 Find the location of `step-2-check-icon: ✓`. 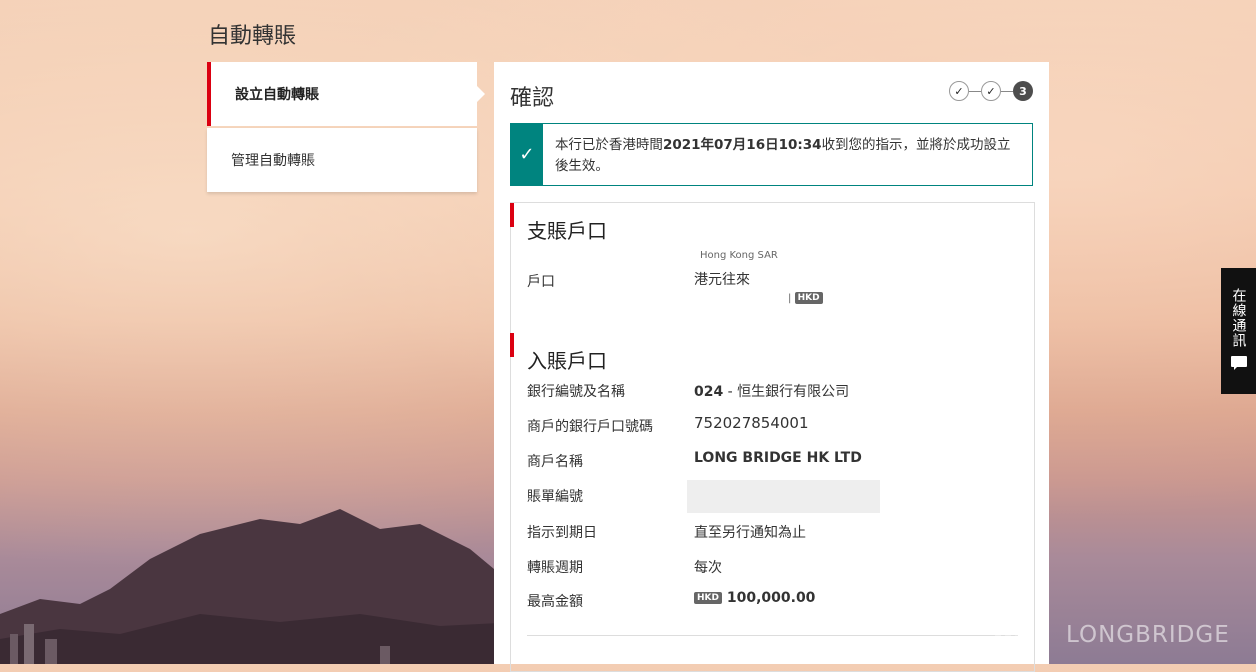

step-2-check-icon: ✓ is located at coordinates (991, 91).